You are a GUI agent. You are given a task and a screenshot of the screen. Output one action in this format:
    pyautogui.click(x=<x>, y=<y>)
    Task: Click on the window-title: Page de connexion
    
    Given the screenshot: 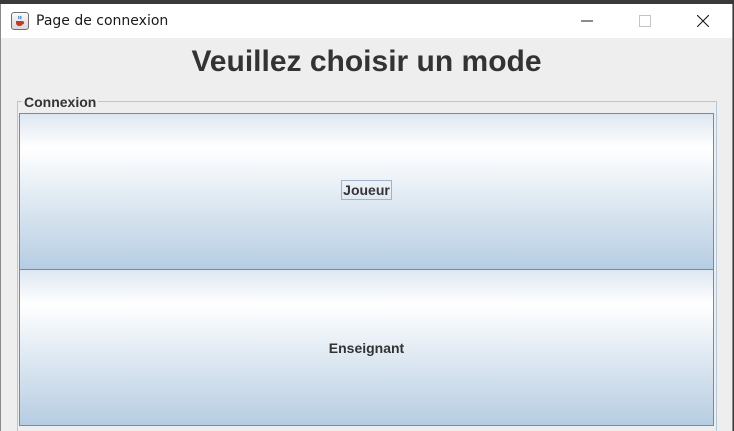 What is the action you would take?
    pyautogui.click(x=102, y=21)
    